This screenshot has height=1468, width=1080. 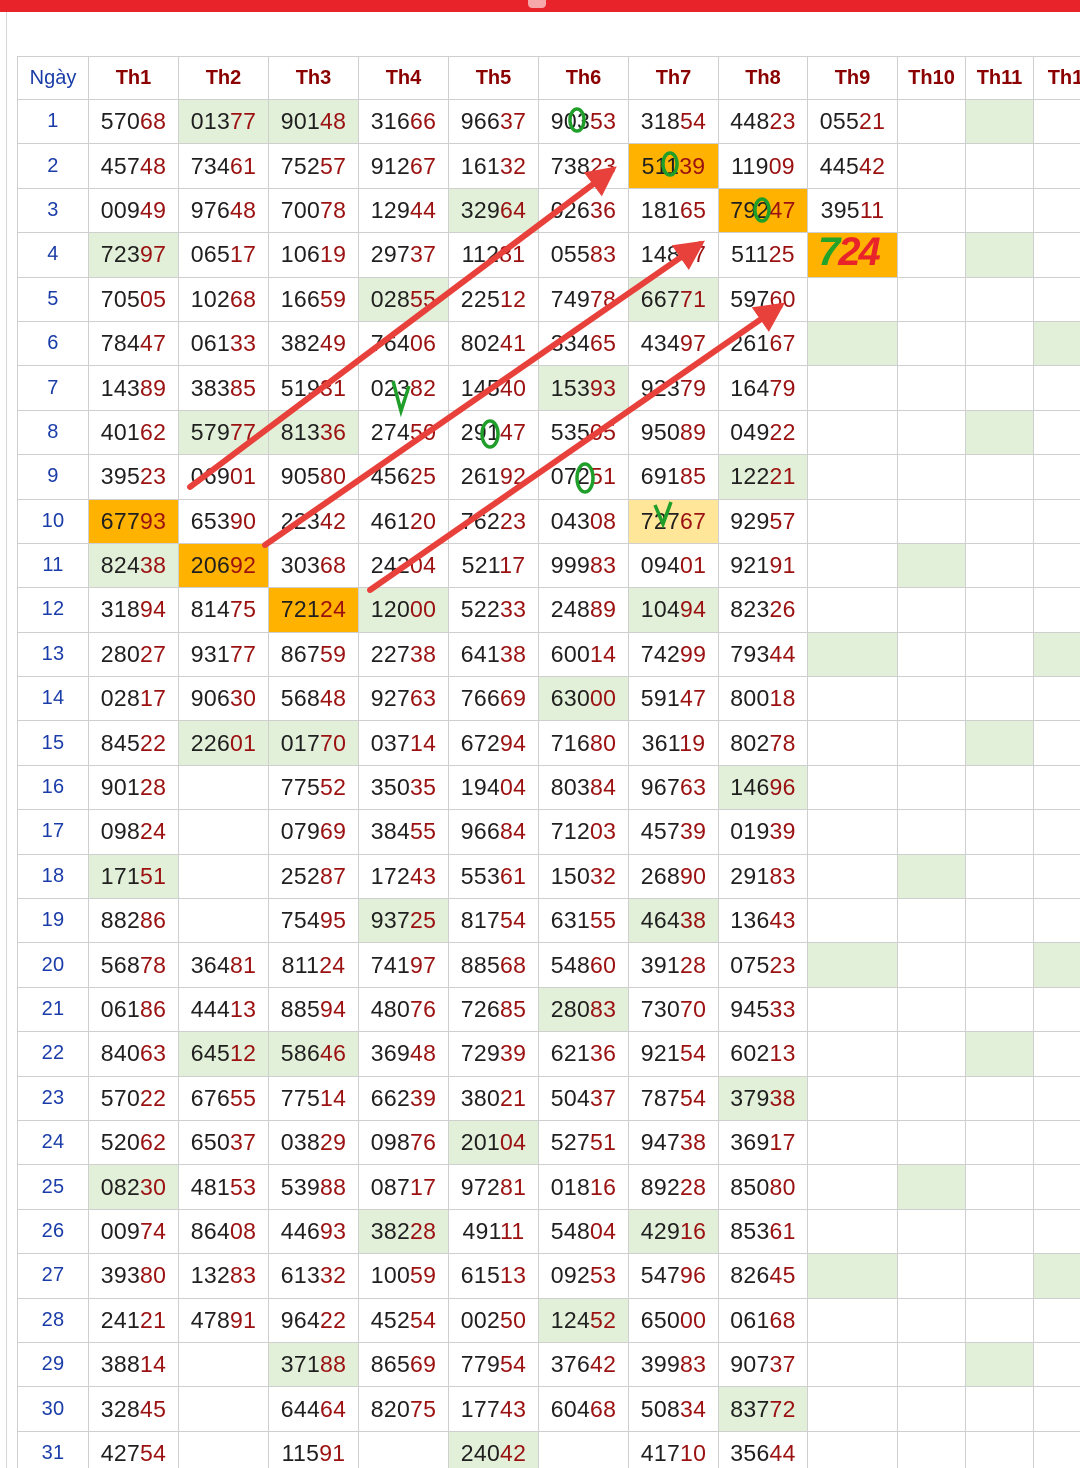 I want to click on result-cell: 15393, so click(x=583, y=388).